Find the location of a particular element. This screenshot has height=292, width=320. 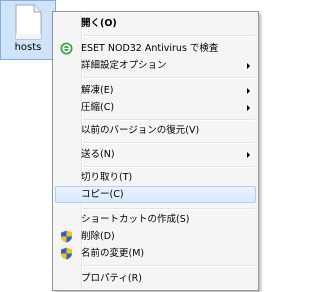

menu-item-label: プロパティ(R) is located at coordinates (111, 278).